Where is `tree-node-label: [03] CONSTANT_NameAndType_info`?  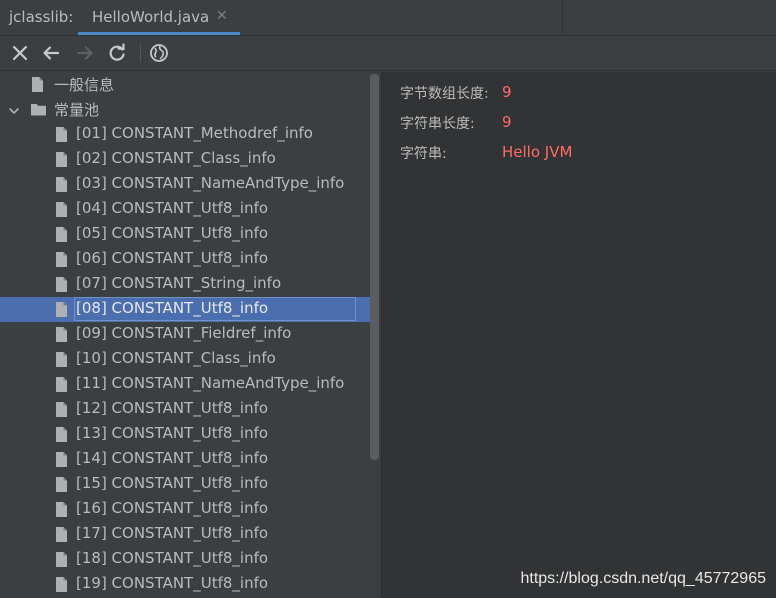
tree-node-label: [03] CONSTANT_NameAndType_info is located at coordinates (210, 183).